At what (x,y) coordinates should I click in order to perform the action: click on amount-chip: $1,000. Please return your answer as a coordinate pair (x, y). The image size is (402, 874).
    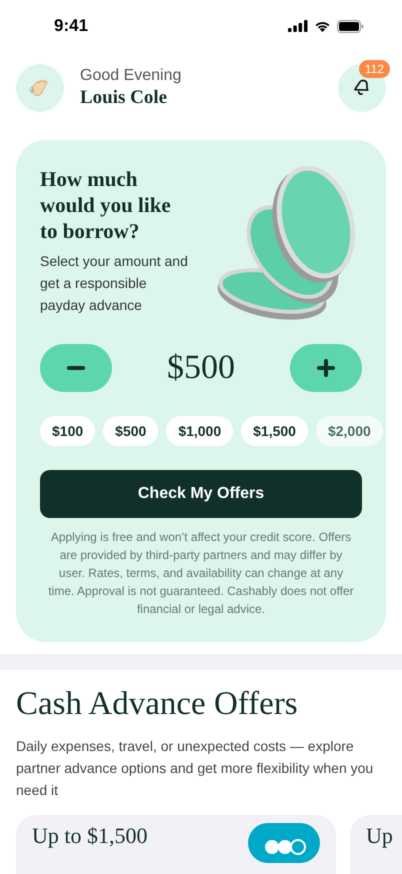
    Looking at the image, I should click on (200, 431).